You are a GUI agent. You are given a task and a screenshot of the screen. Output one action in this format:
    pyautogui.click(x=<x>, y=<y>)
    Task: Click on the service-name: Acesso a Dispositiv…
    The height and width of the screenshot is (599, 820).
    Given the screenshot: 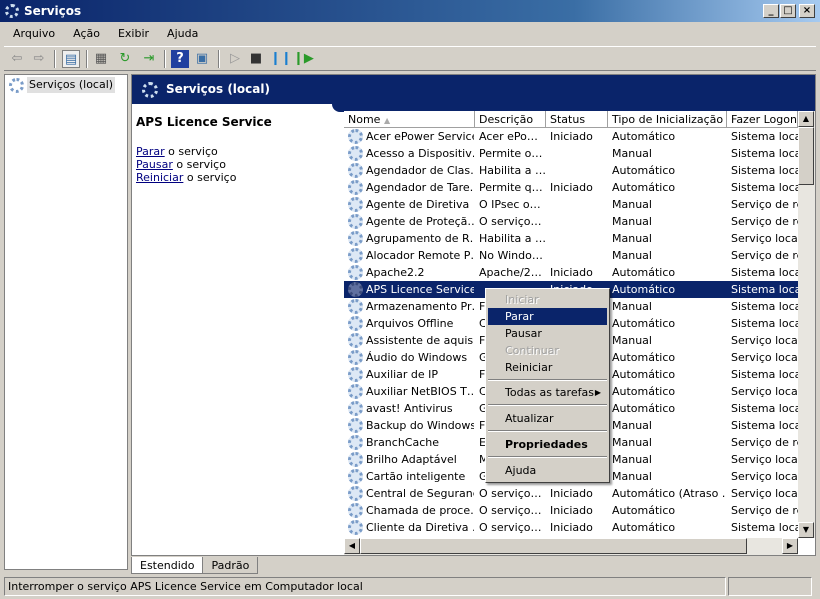 What is the action you would take?
    pyautogui.click(x=420, y=153)
    